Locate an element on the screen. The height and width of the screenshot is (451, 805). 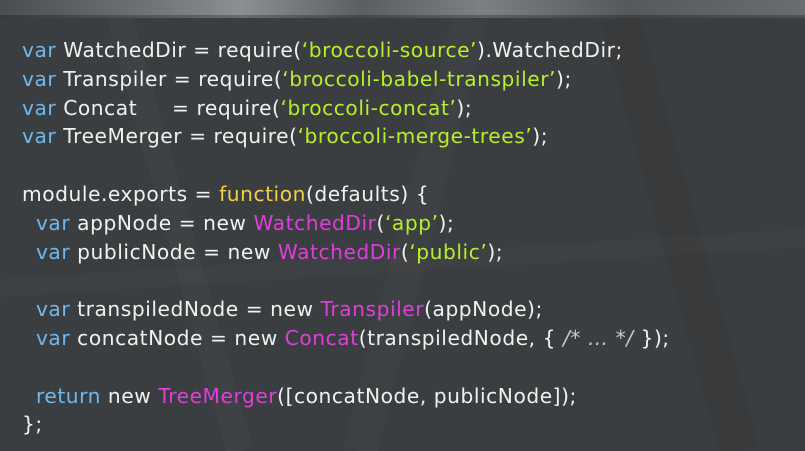
code-token-keyword: return is located at coordinates (68, 395).